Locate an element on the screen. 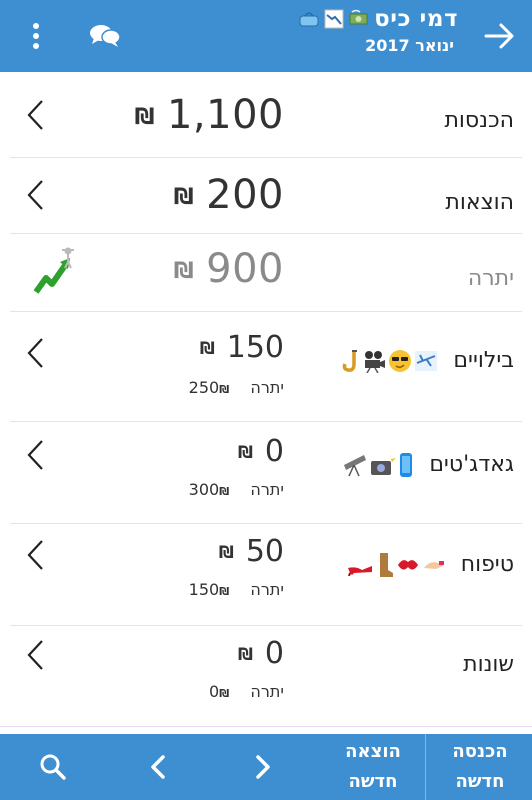  page-title: דמי כיס is located at coordinates (416, 19).